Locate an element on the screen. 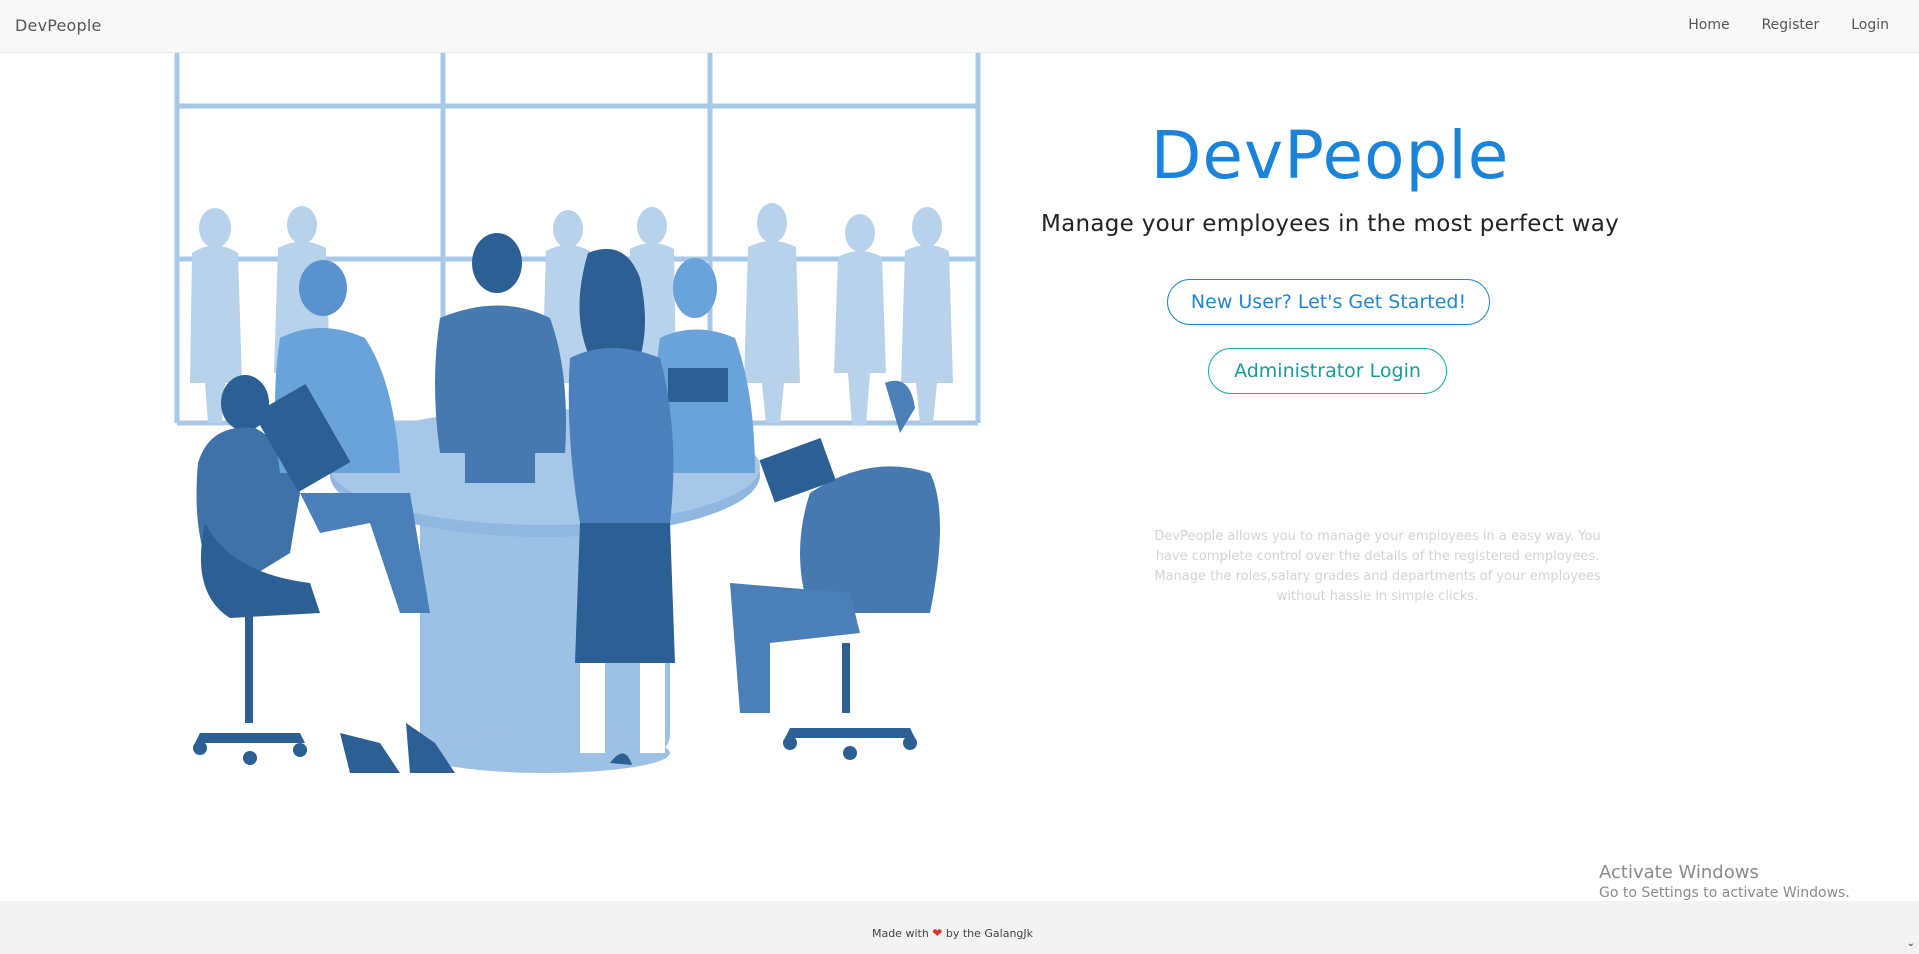 This screenshot has width=1919, height=954. navbar: DevPeople Home Register Login is located at coordinates (959, 26).